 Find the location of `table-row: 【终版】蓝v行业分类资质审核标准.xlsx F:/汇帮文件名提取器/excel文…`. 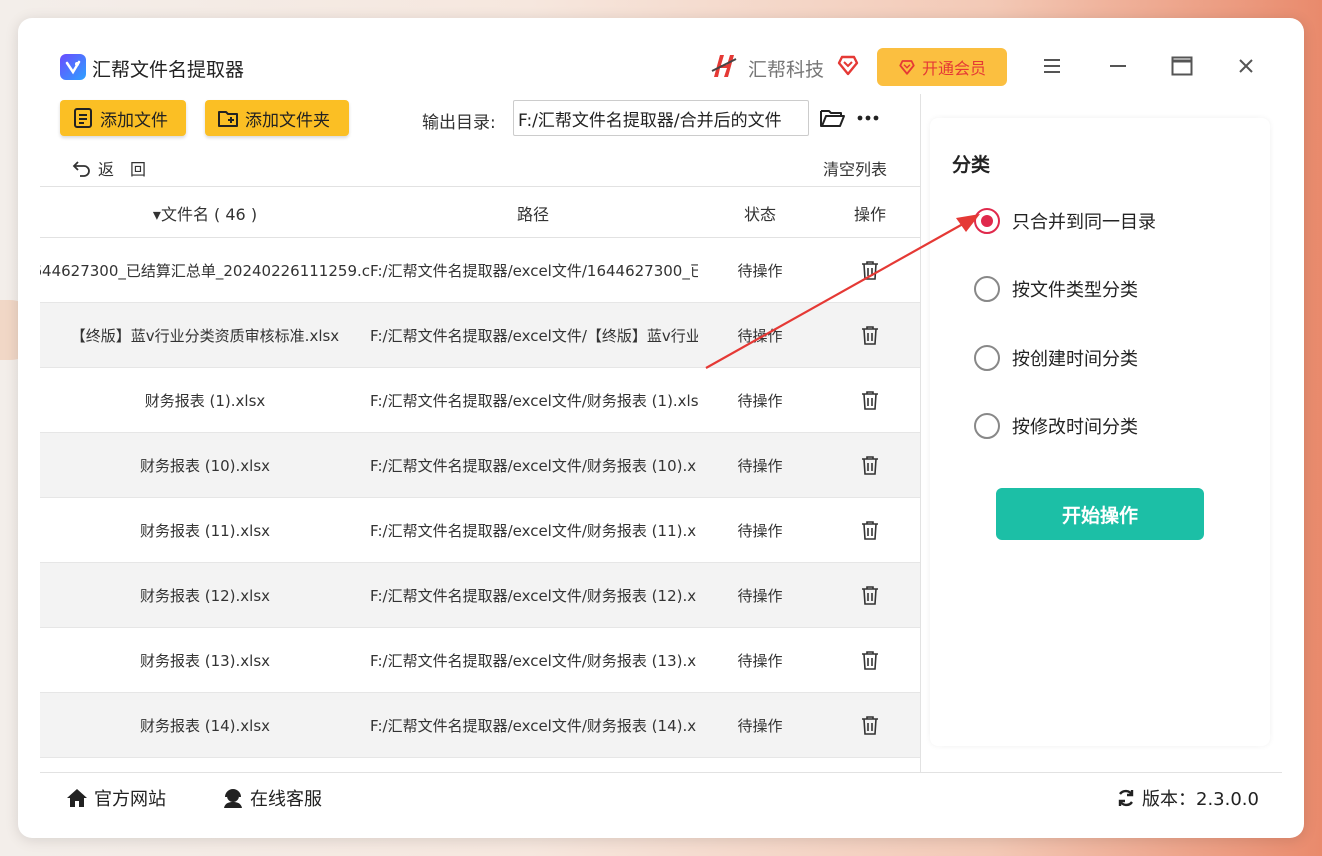

table-row: 【终版】蓝v行业分类资质审核标准.xlsx F:/汇帮文件名提取器/excel文… is located at coordinates (480, 335).